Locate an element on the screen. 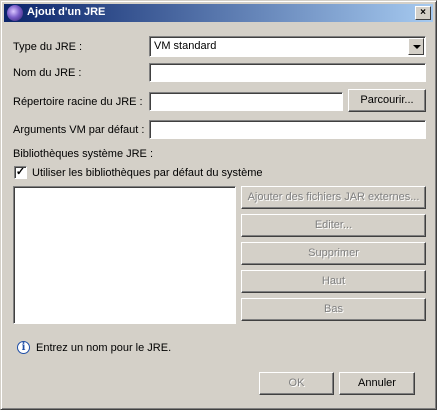 The image size is (437, 410). title-bar: Ajout d'un JRE × is located at coordinates (218, 13).